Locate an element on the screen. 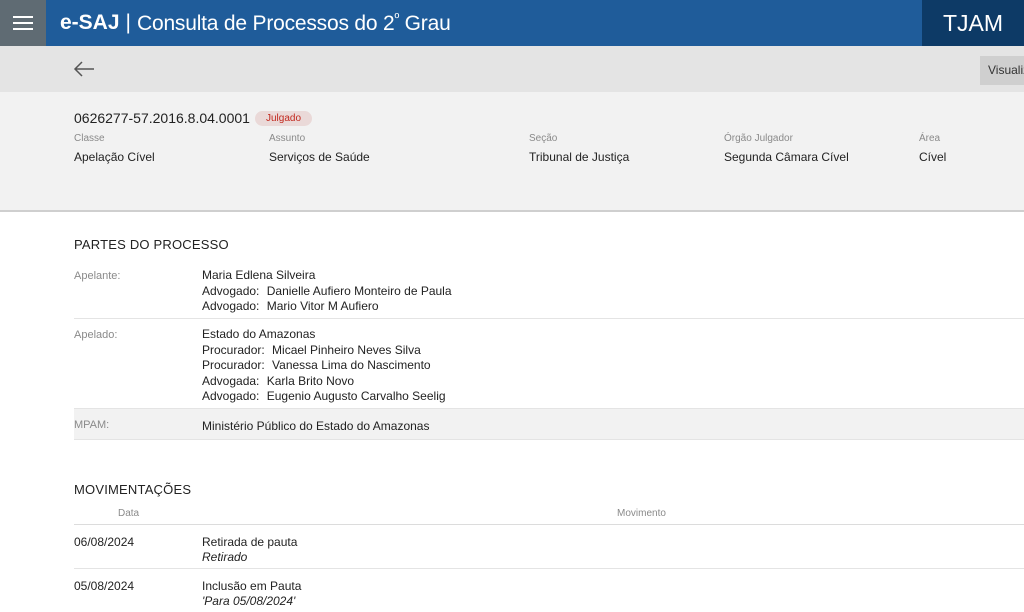  field-classe: Classe Apelação Cível is located at coordinates (114, 148).